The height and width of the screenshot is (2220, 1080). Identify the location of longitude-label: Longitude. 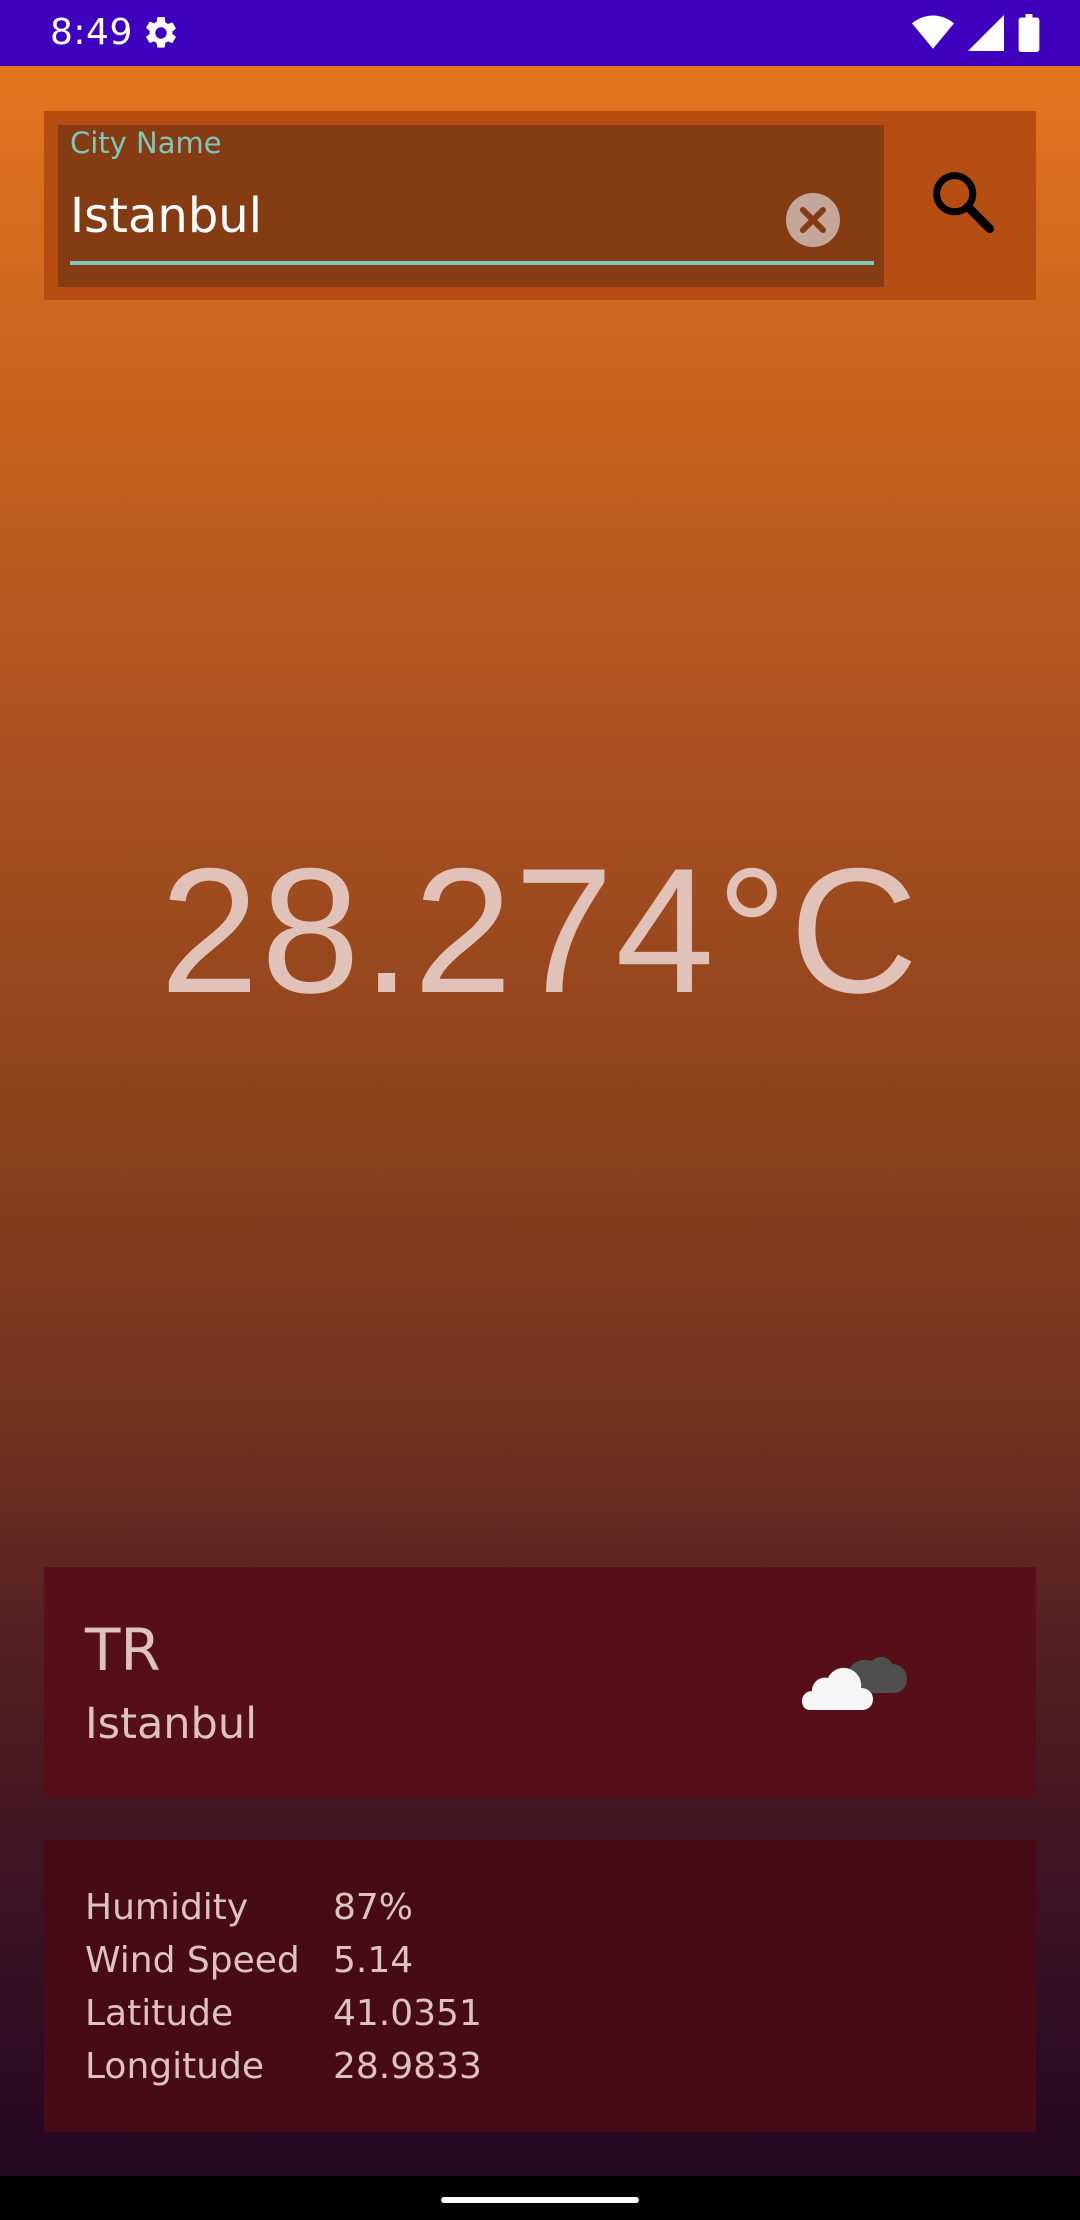
(175, 2066).